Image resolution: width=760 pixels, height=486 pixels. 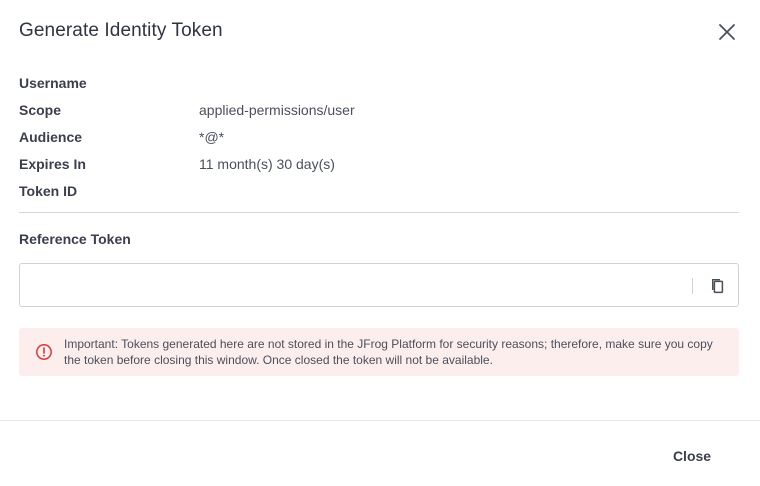 What do you see at coordinates (51, 136) in the screenshot?
I see `detail-label: Audience` at bounding box center [51, 136].